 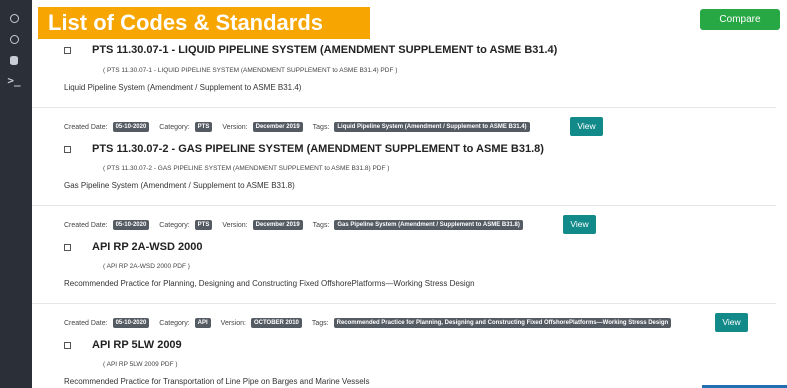 I want to click on version-badge: OCTOBER 2010, so click(x=276, y=323).